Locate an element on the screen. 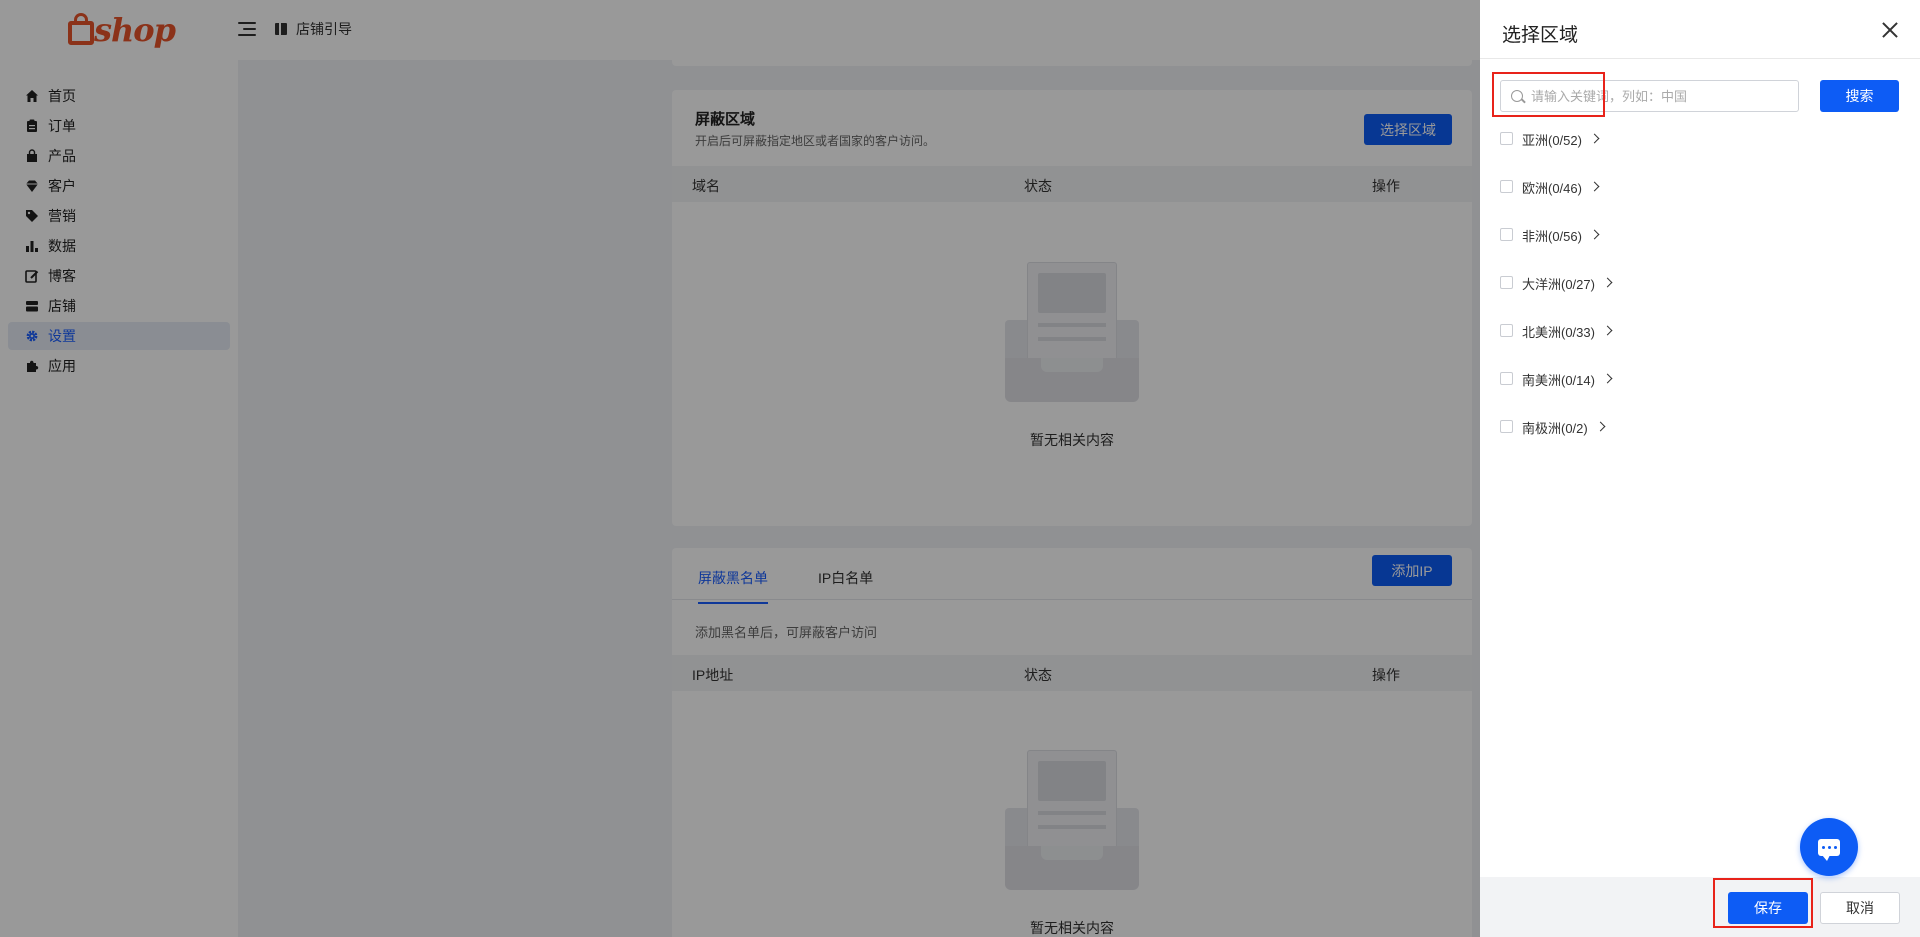 The height and width of the screenshot is (937, 1920). region-item-antarctica: 南极洲(0/2) is located at coordinates (1700, 436).